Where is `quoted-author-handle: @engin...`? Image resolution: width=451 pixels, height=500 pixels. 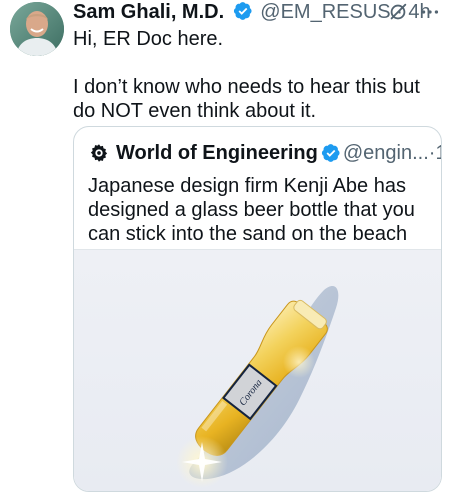 quoted-author-handle: @engin... is located at coordinates (386, 153).